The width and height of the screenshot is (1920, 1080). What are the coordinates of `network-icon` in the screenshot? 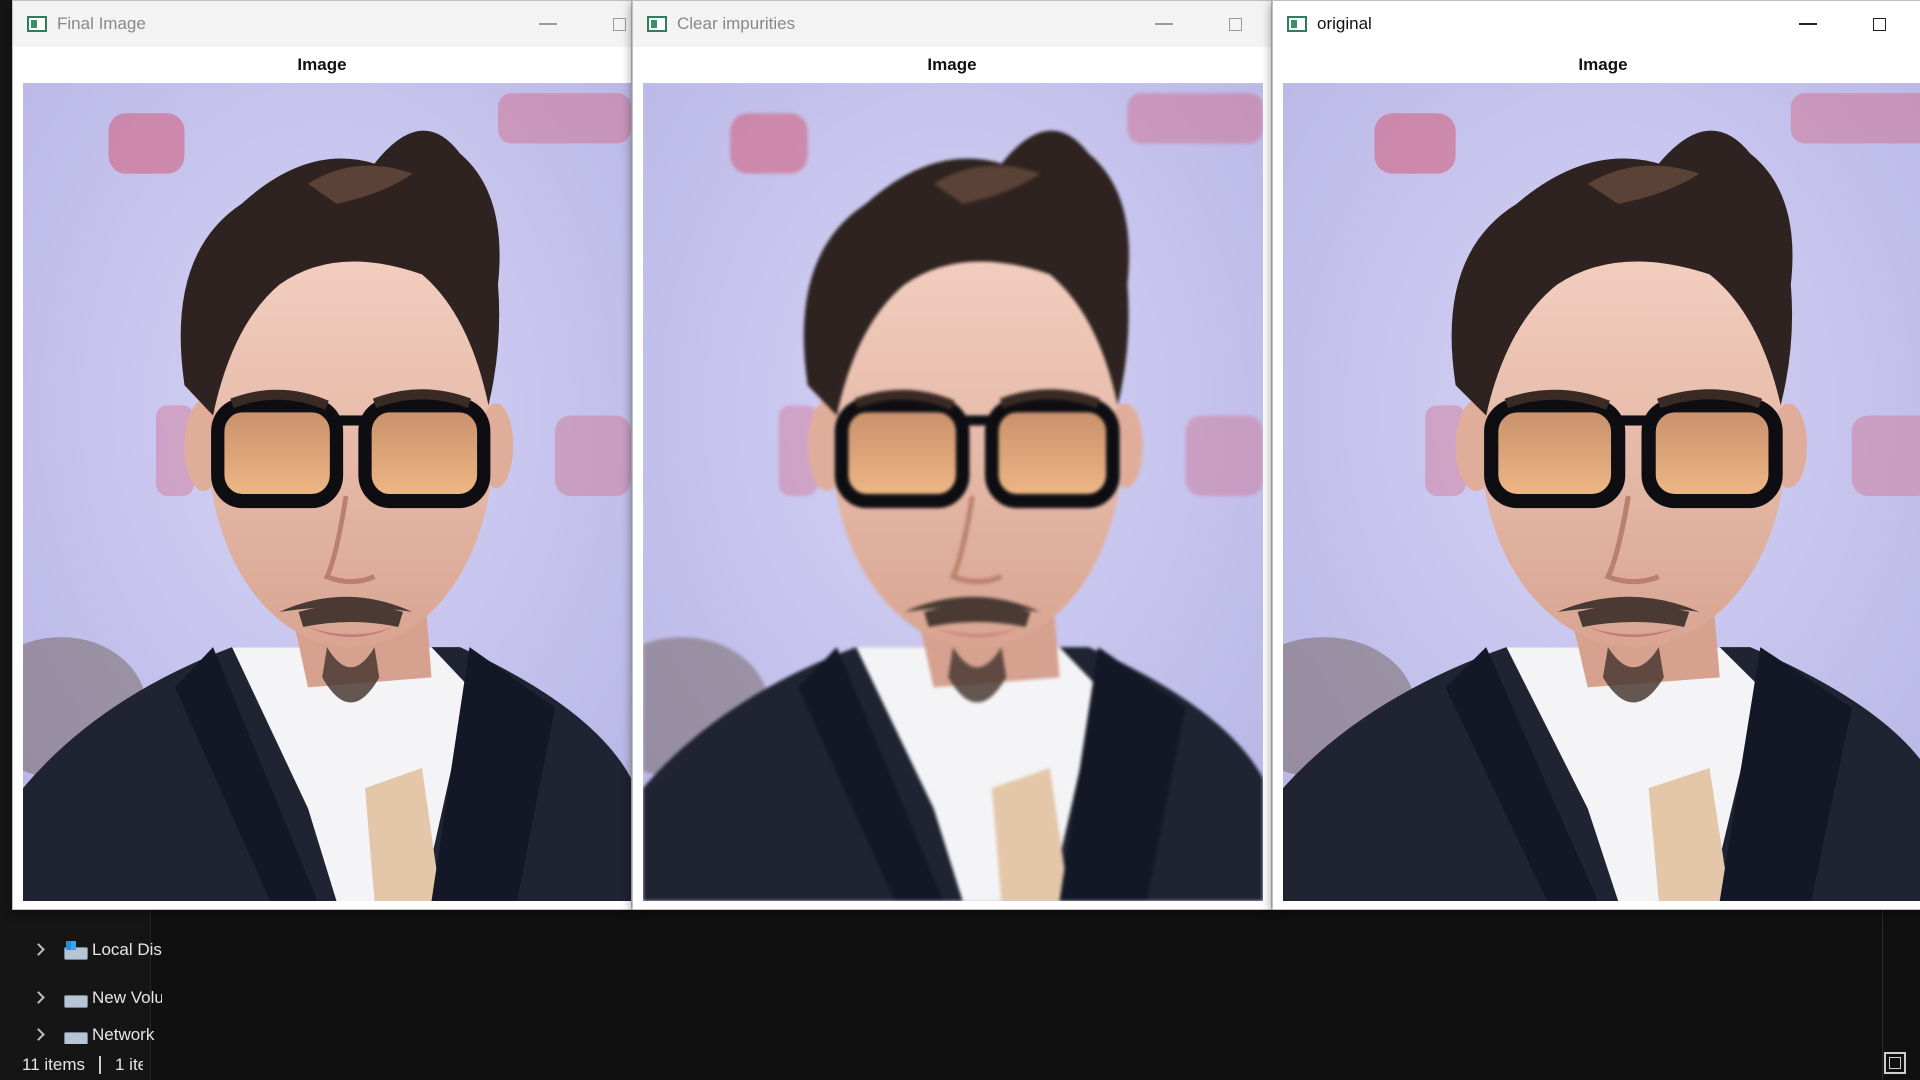 It's located at (76, 1035).